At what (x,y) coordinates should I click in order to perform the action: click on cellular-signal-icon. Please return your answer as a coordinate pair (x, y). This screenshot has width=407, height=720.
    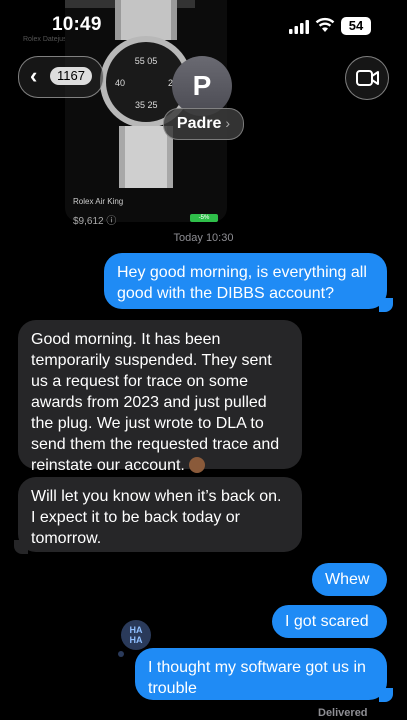
    Looking at the image, I should click on (299, 27).